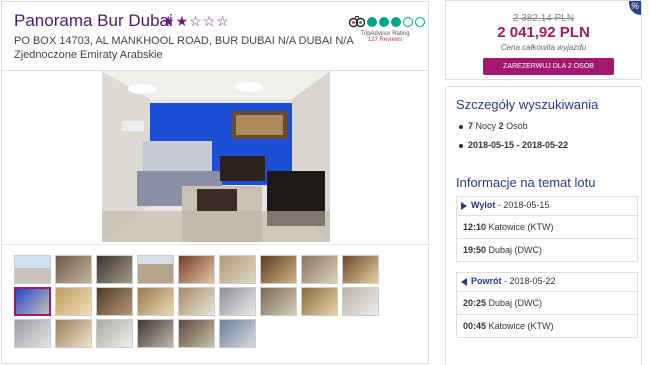 Image resolution: width=650 pixels, height=365 pixels. I want to click on flight-row: 19:50 Dubaj (DWC), so click(547, 250).